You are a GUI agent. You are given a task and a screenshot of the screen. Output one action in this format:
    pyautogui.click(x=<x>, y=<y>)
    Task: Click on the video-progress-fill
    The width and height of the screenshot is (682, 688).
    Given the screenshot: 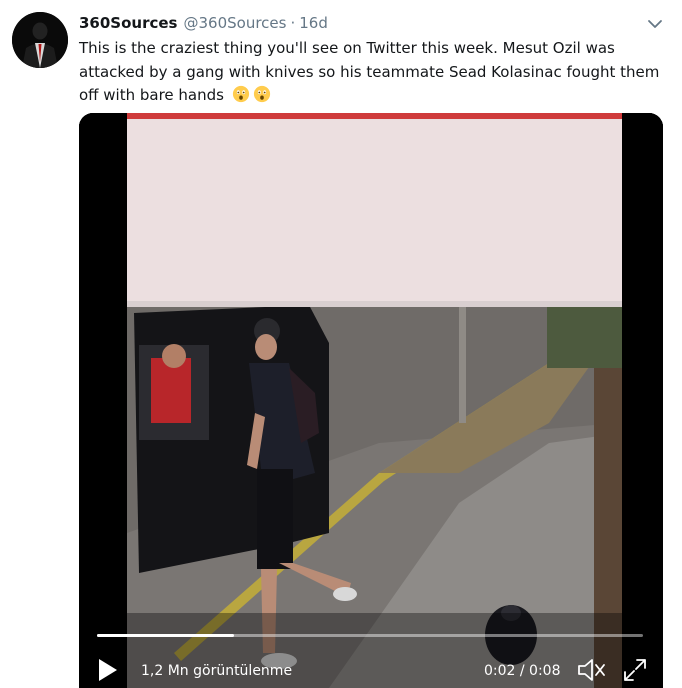 What is the action you would take?
    pyautogui.click(x=165, y=635)
    